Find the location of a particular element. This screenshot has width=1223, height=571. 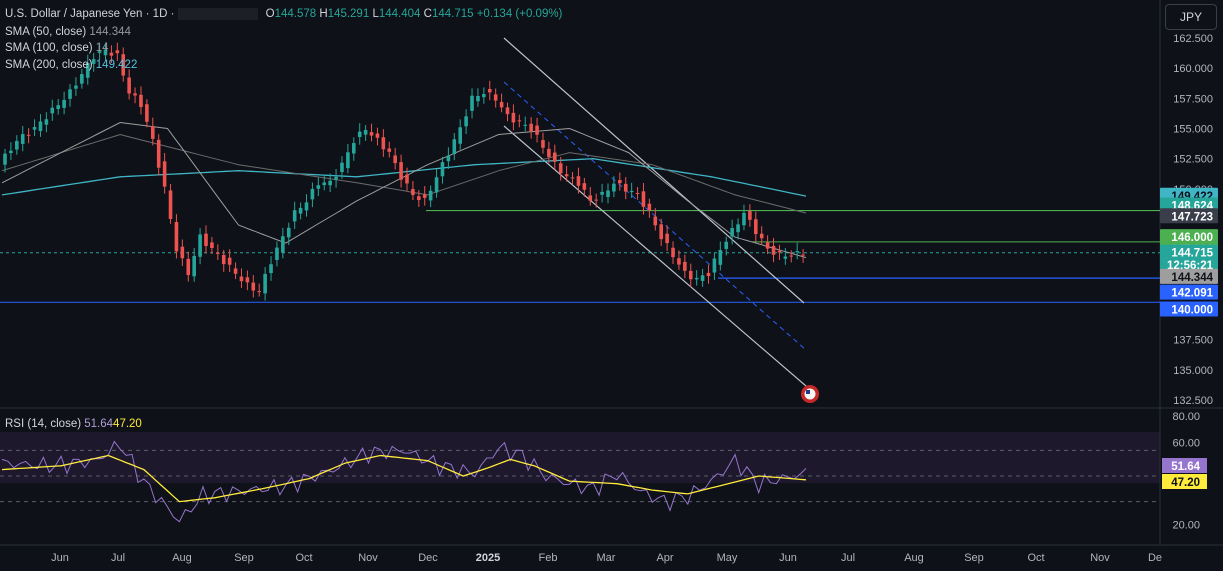

sma200-value: 149.422 is located at coordinates (116, 65).